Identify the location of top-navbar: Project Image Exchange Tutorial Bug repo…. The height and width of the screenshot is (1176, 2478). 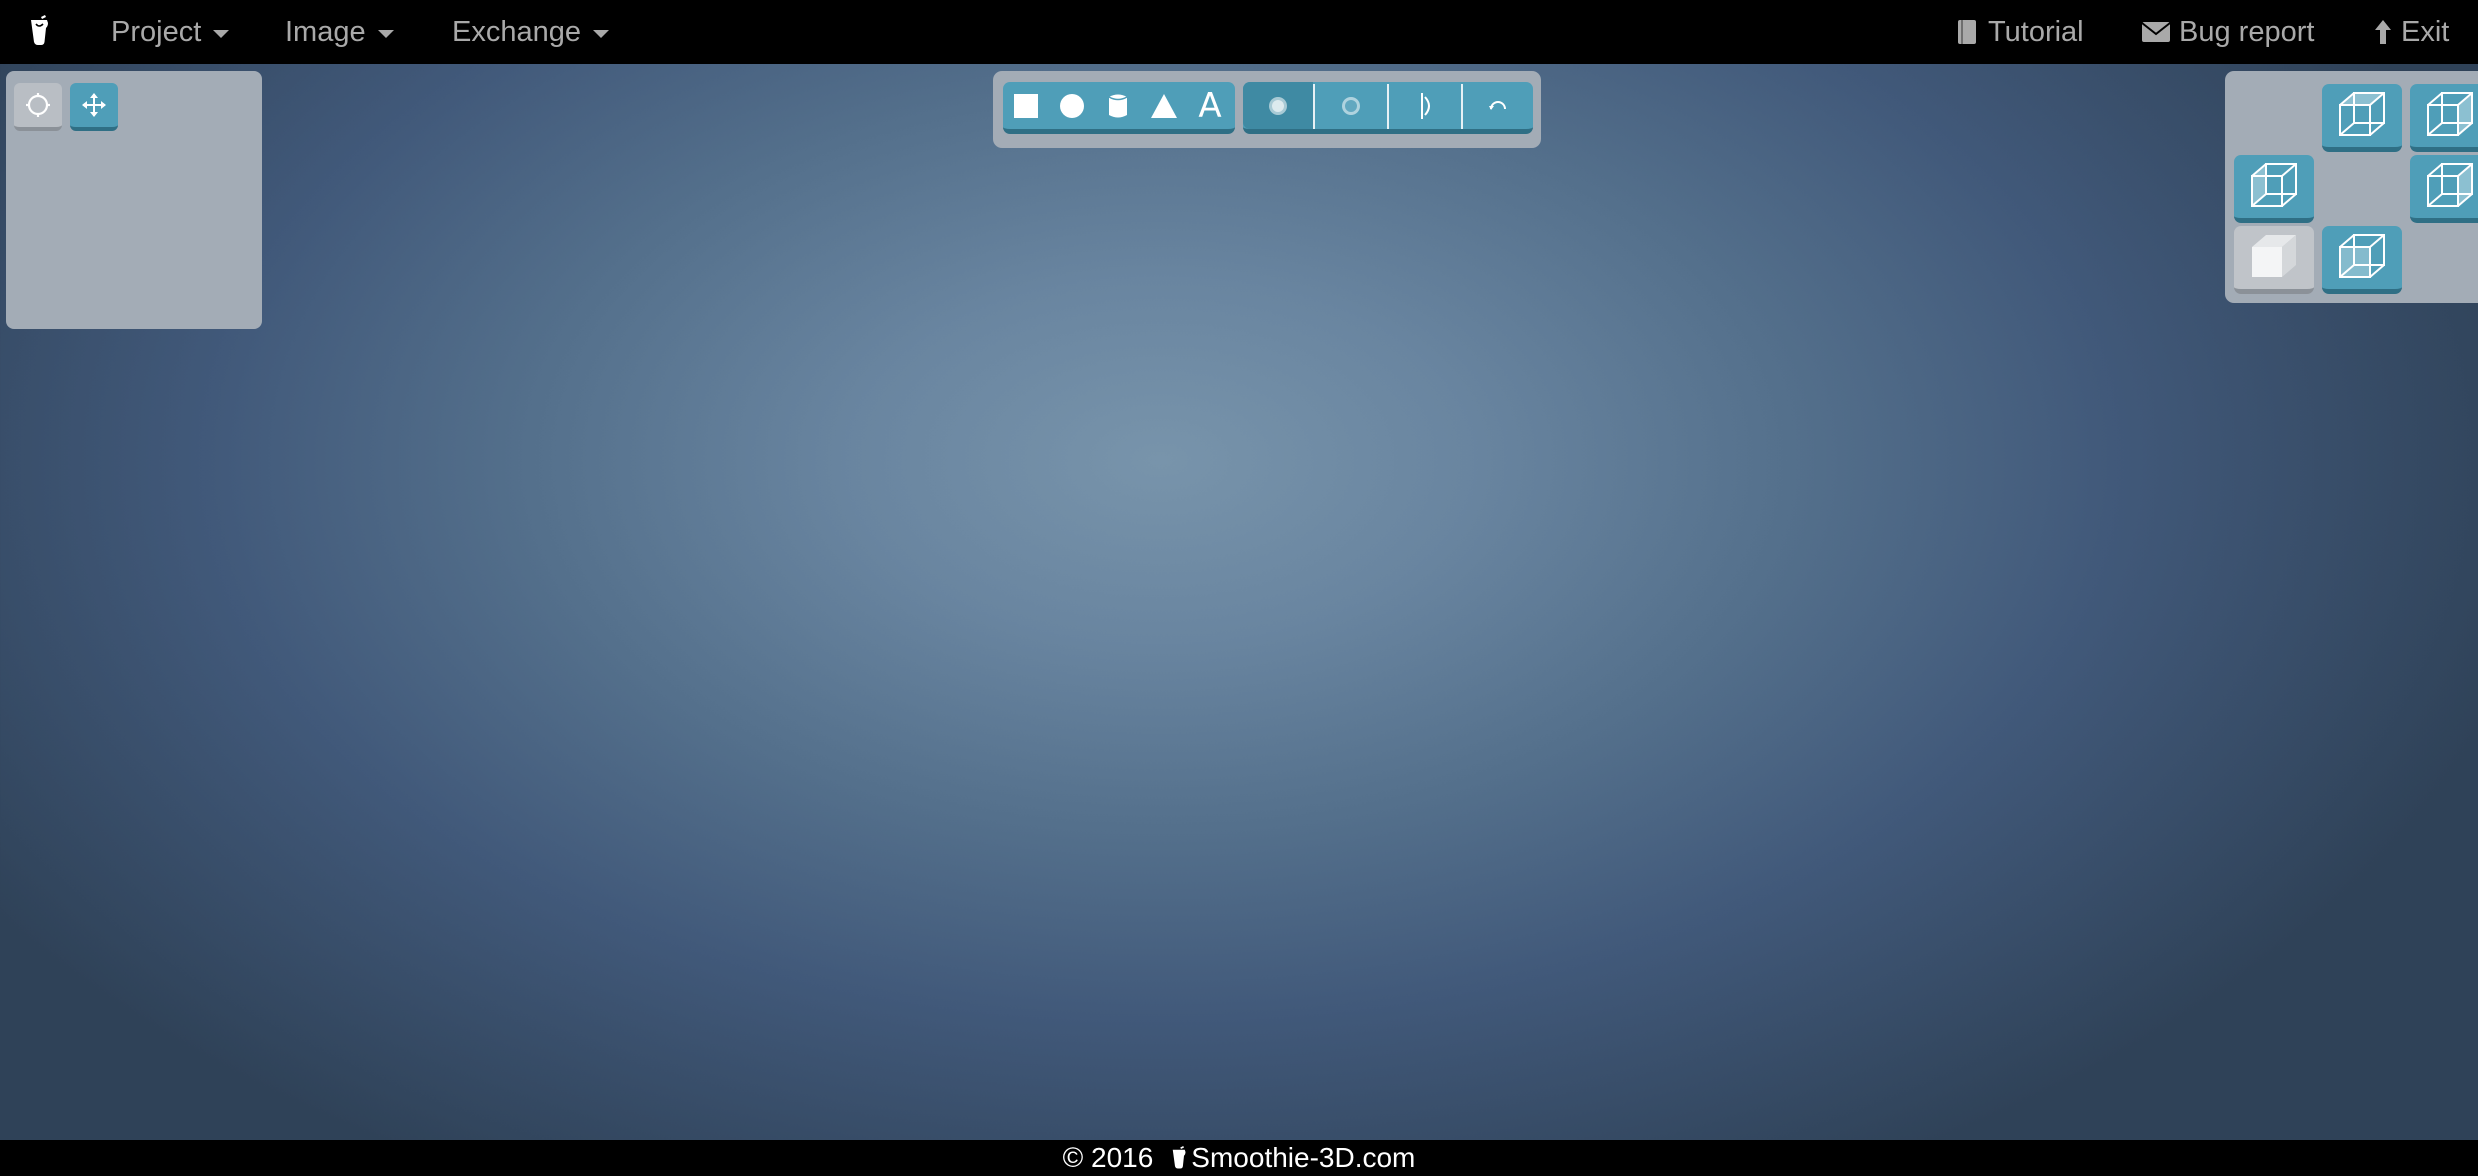
(1239, 32).